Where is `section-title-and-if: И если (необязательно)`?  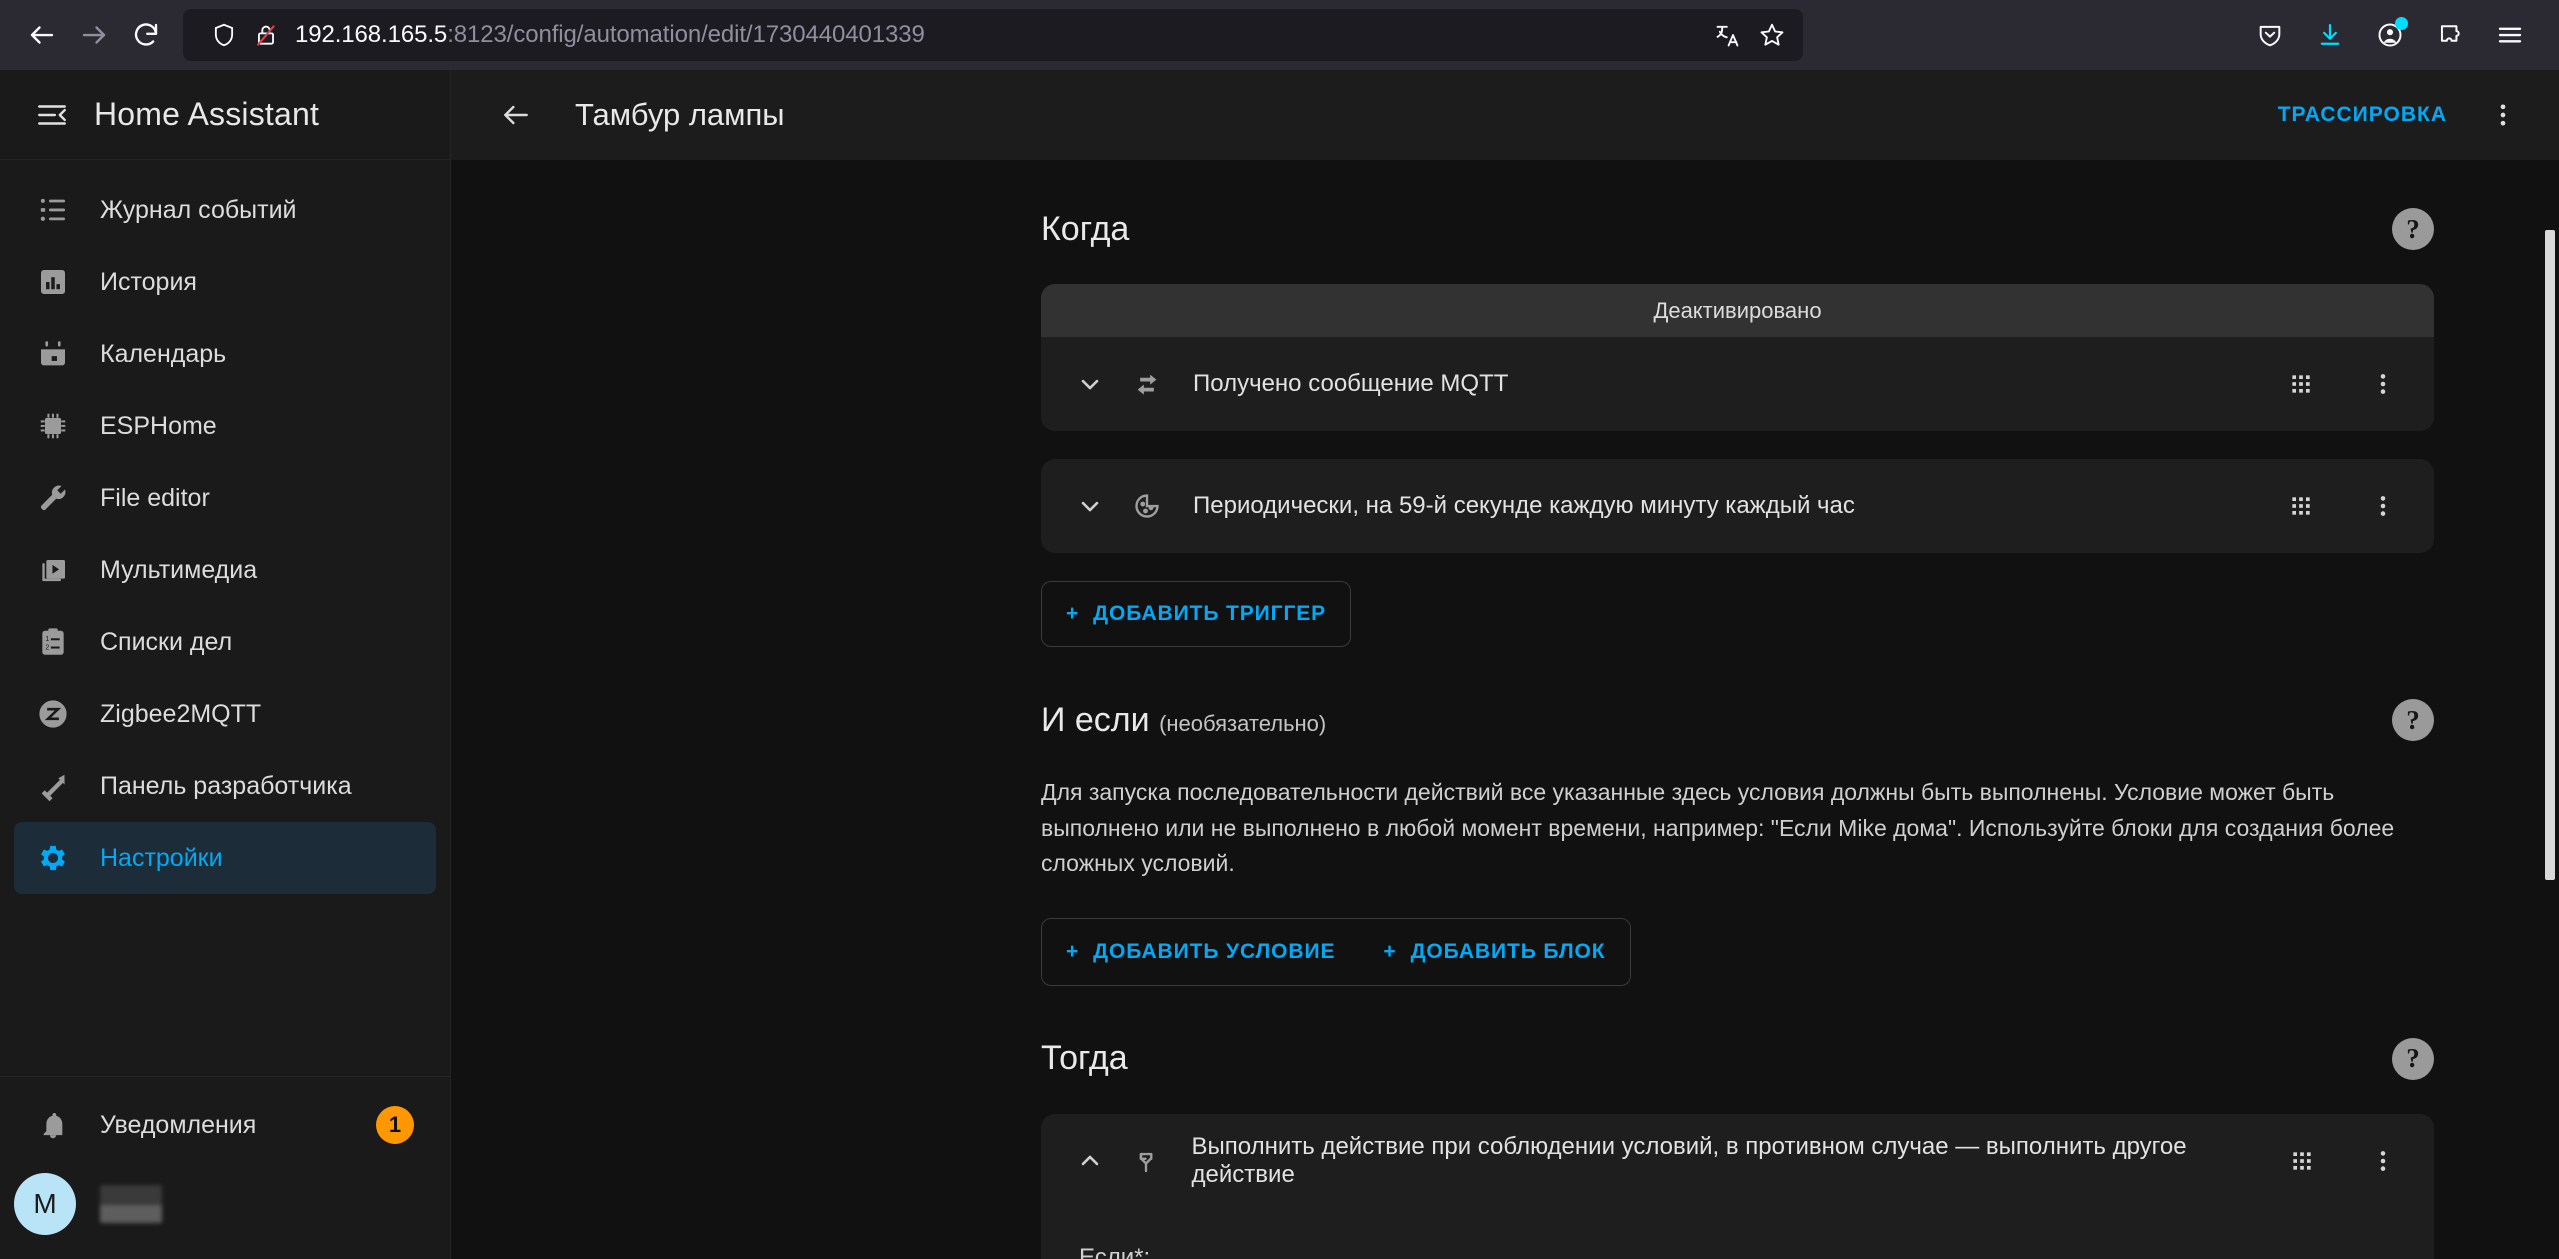 section-title-and-if: И если (необязательно) is located at coordinates (1183, 720).